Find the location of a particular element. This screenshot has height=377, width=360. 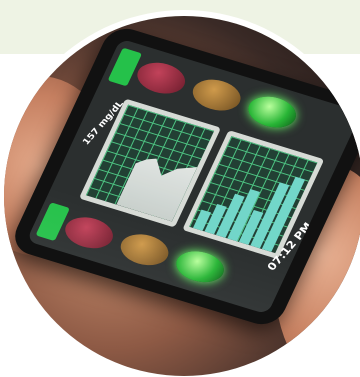

amber-light is located at coordinates (217, 95).